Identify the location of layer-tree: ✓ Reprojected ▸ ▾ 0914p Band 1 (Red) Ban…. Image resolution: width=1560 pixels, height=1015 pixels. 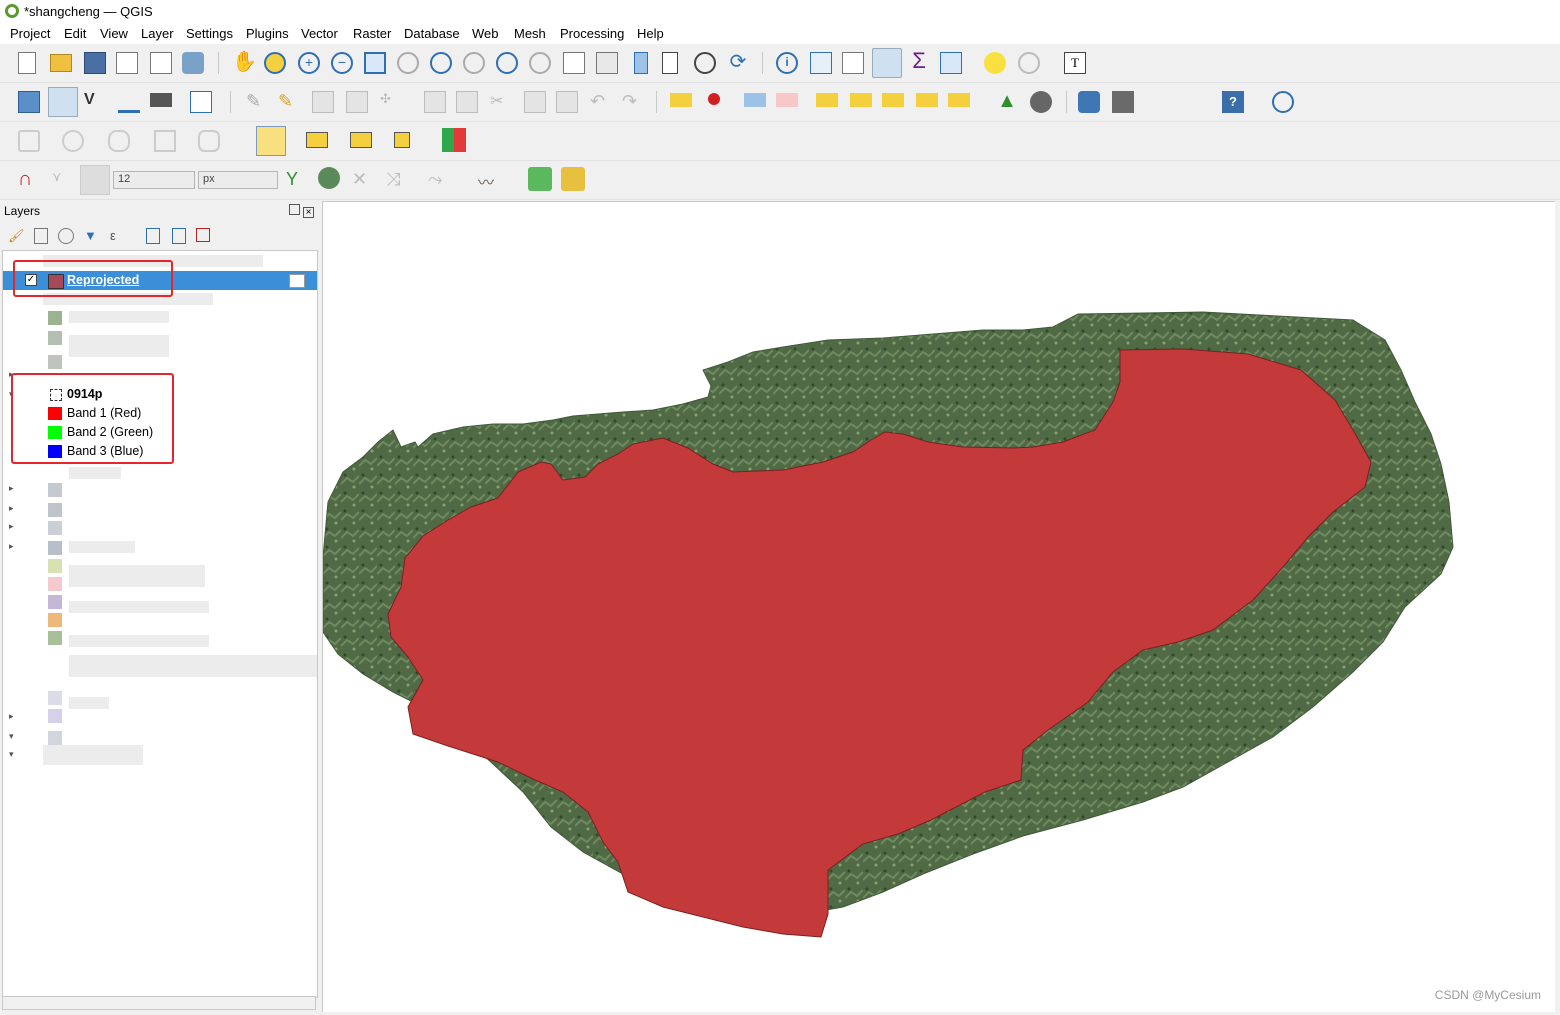
(160, 624).